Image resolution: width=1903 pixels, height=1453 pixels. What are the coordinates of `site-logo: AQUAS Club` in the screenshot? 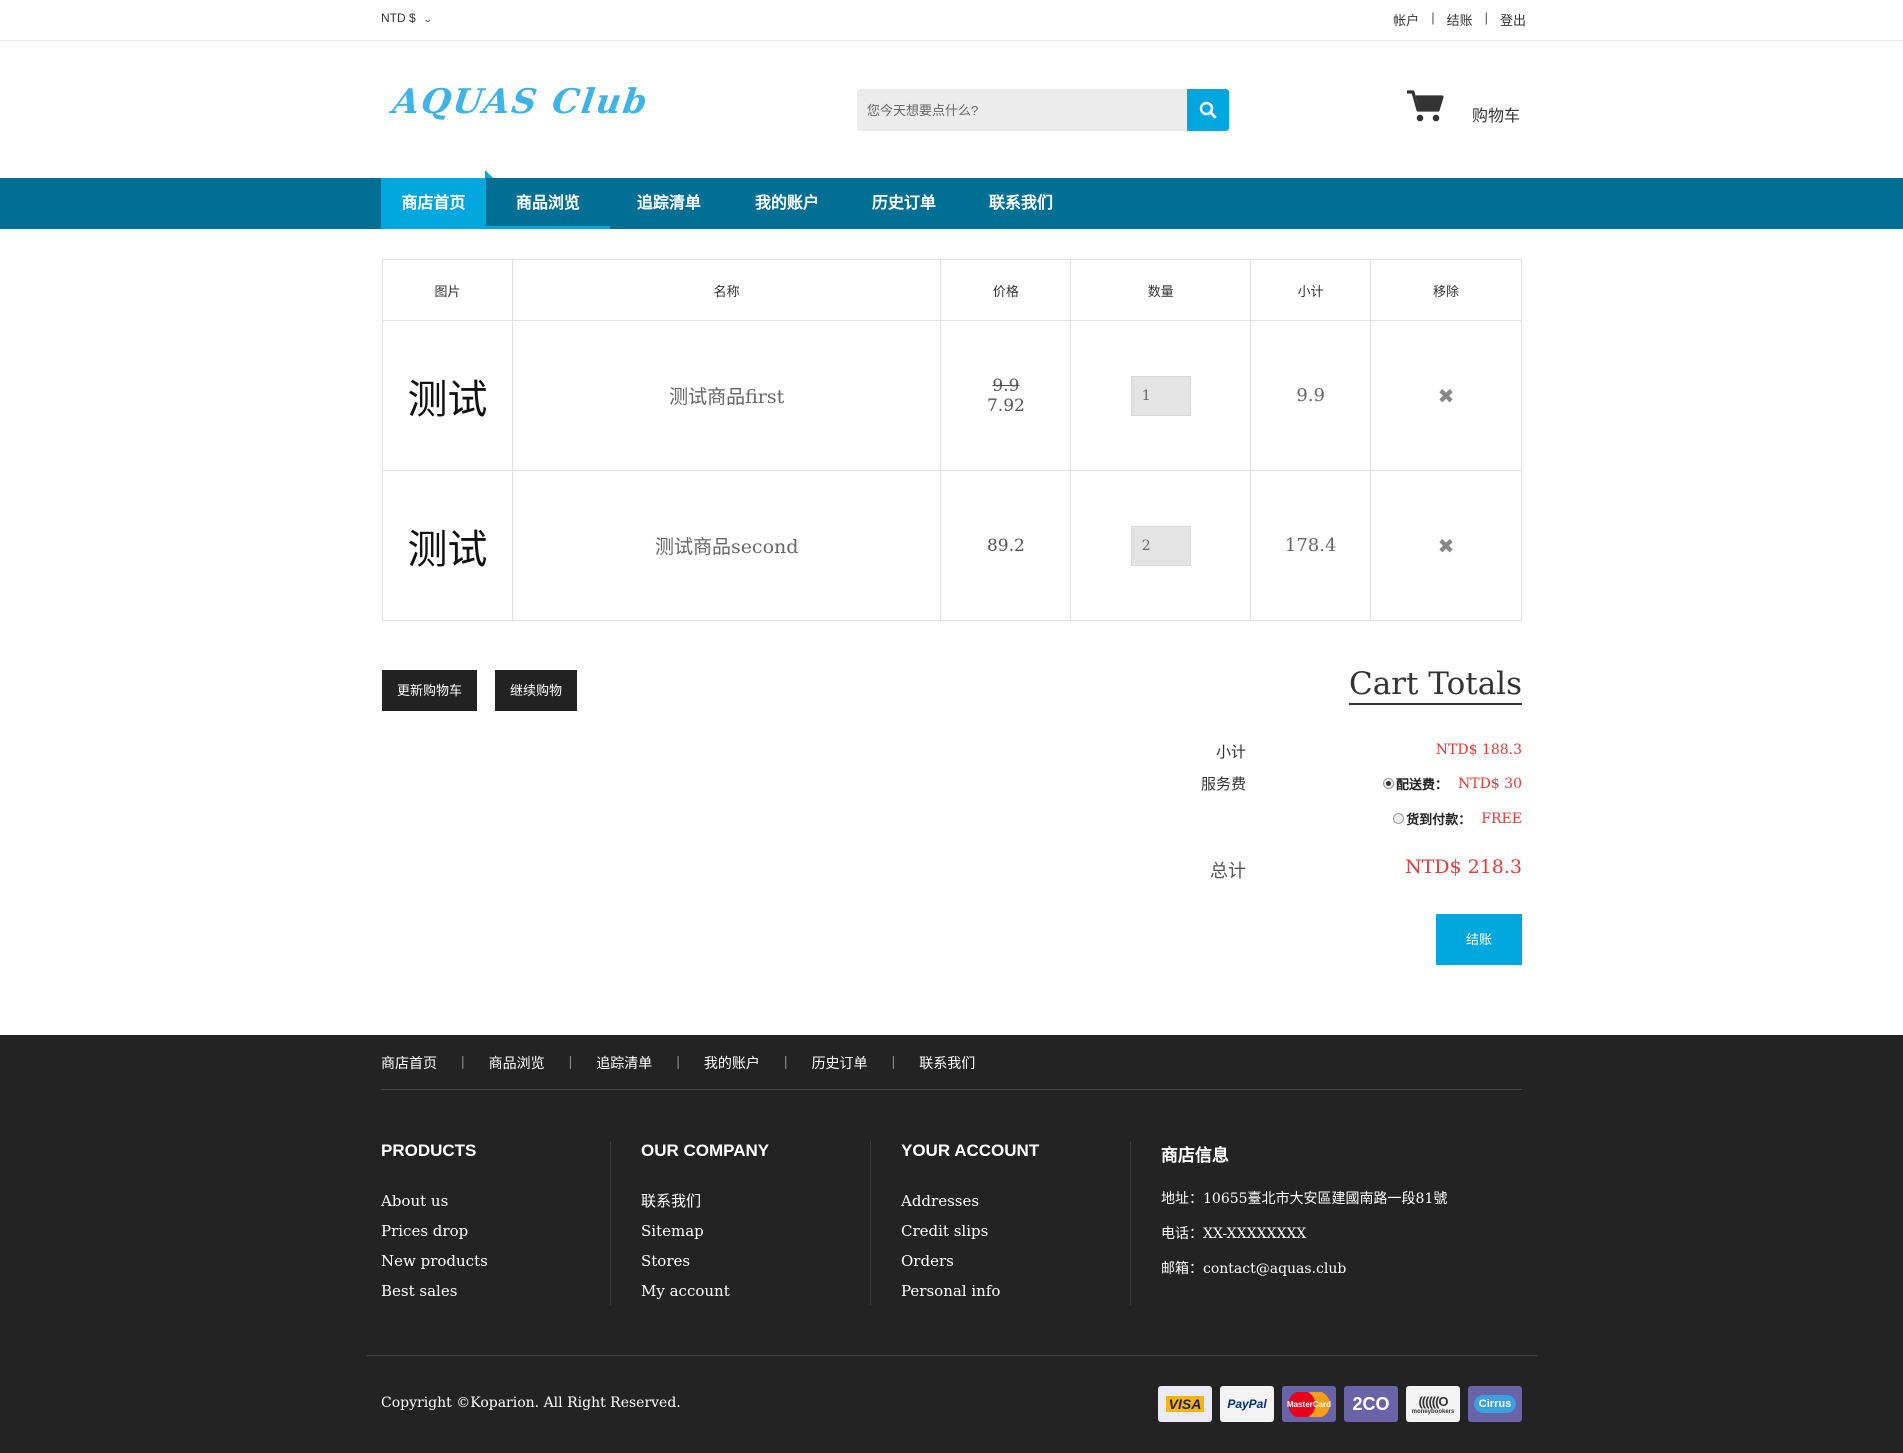 It's located at (520, 102).